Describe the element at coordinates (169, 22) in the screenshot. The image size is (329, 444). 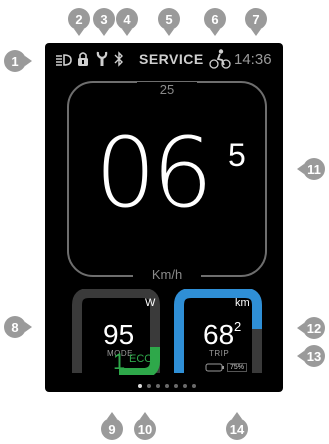
I see `callout-5: 5` at that location.